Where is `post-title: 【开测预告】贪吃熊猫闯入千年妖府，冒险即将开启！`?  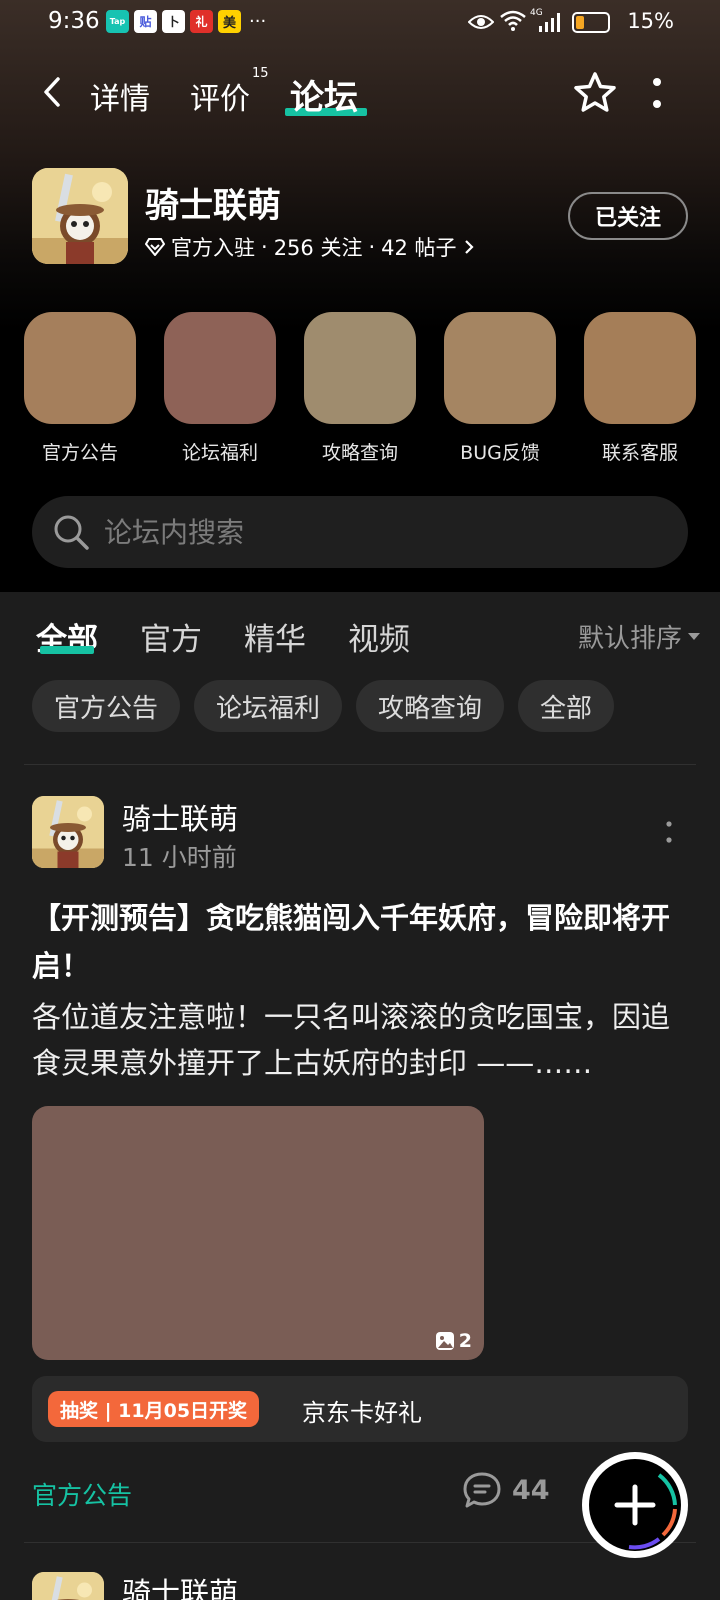 post-title: 【开测预告】贪吃熊猫闯入千年妖府，冒险即将开启！ is located at coordinates (362, 942).